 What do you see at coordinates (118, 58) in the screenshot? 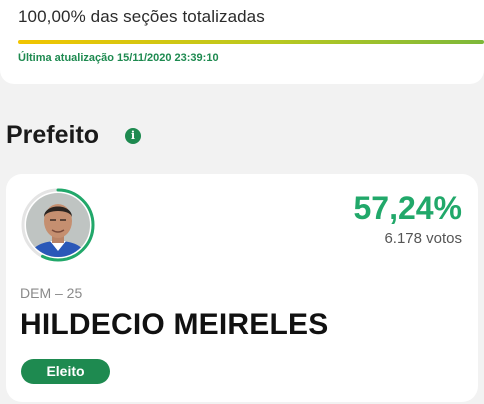
I see `last-update-text: Última atualização 15/11/2020 23:39:10` at bounding box center [118, 58].